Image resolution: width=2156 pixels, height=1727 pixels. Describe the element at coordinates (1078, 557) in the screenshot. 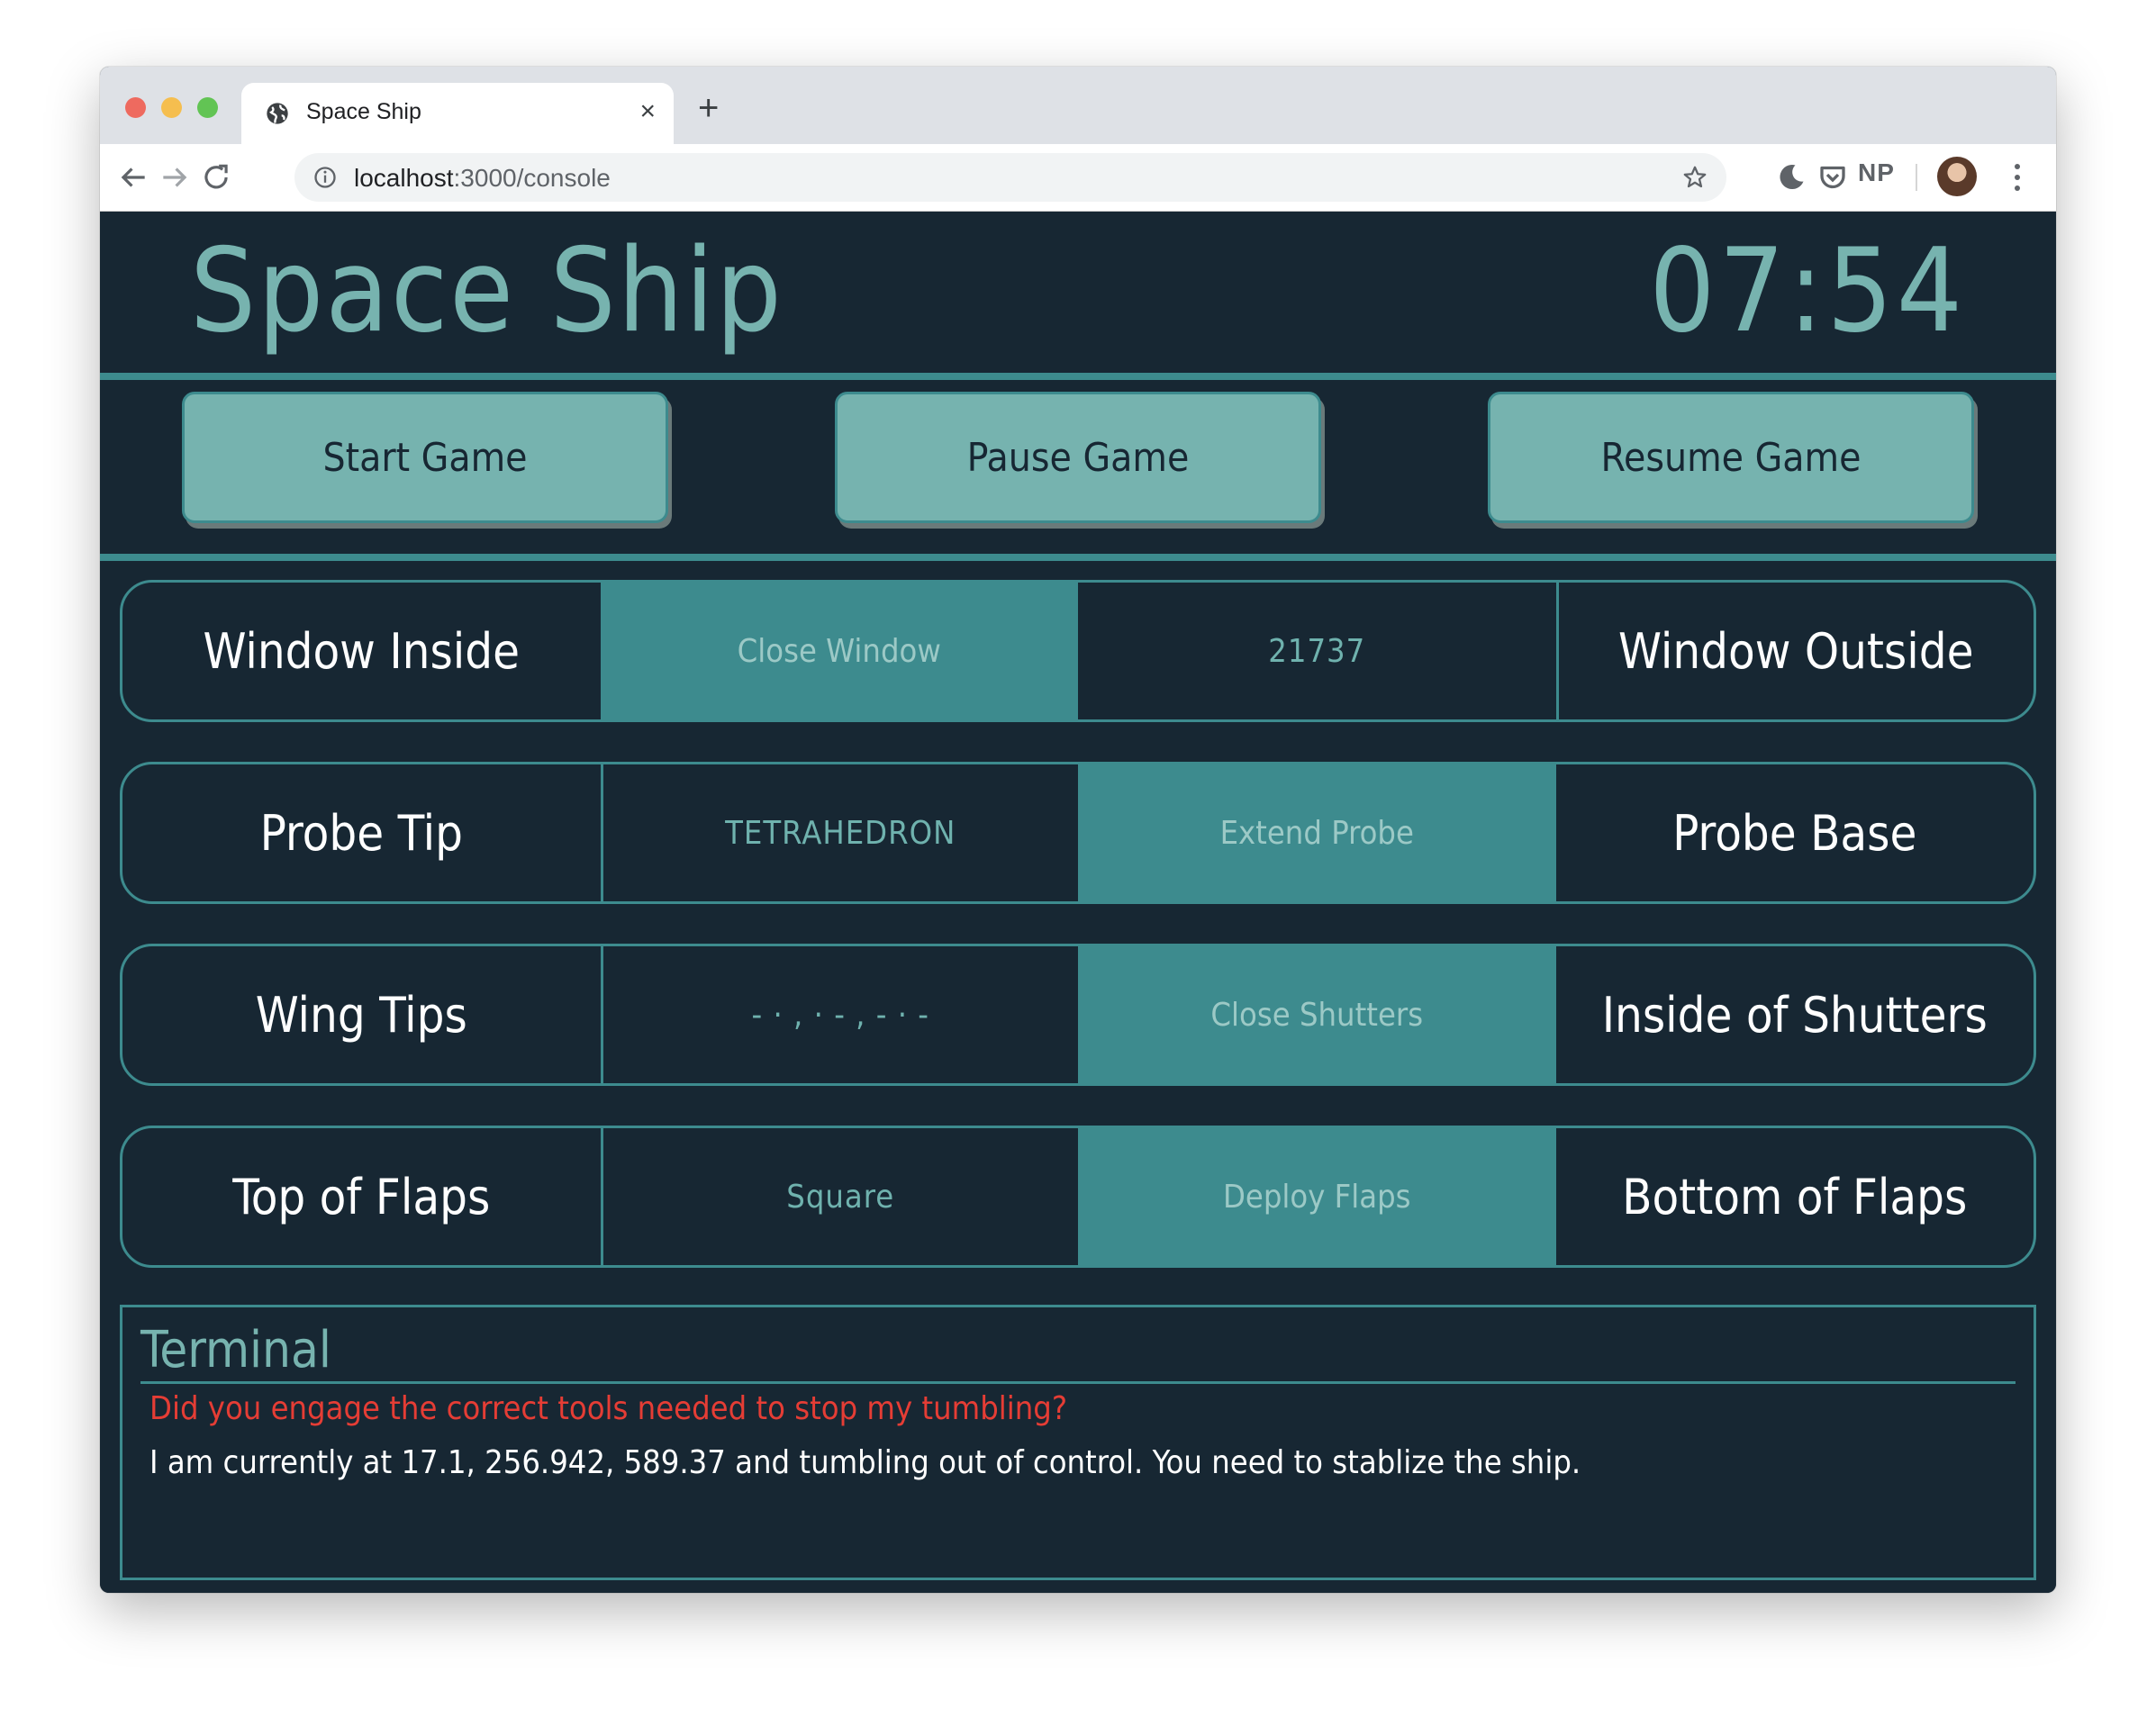

I see `controls-divider` at that location.